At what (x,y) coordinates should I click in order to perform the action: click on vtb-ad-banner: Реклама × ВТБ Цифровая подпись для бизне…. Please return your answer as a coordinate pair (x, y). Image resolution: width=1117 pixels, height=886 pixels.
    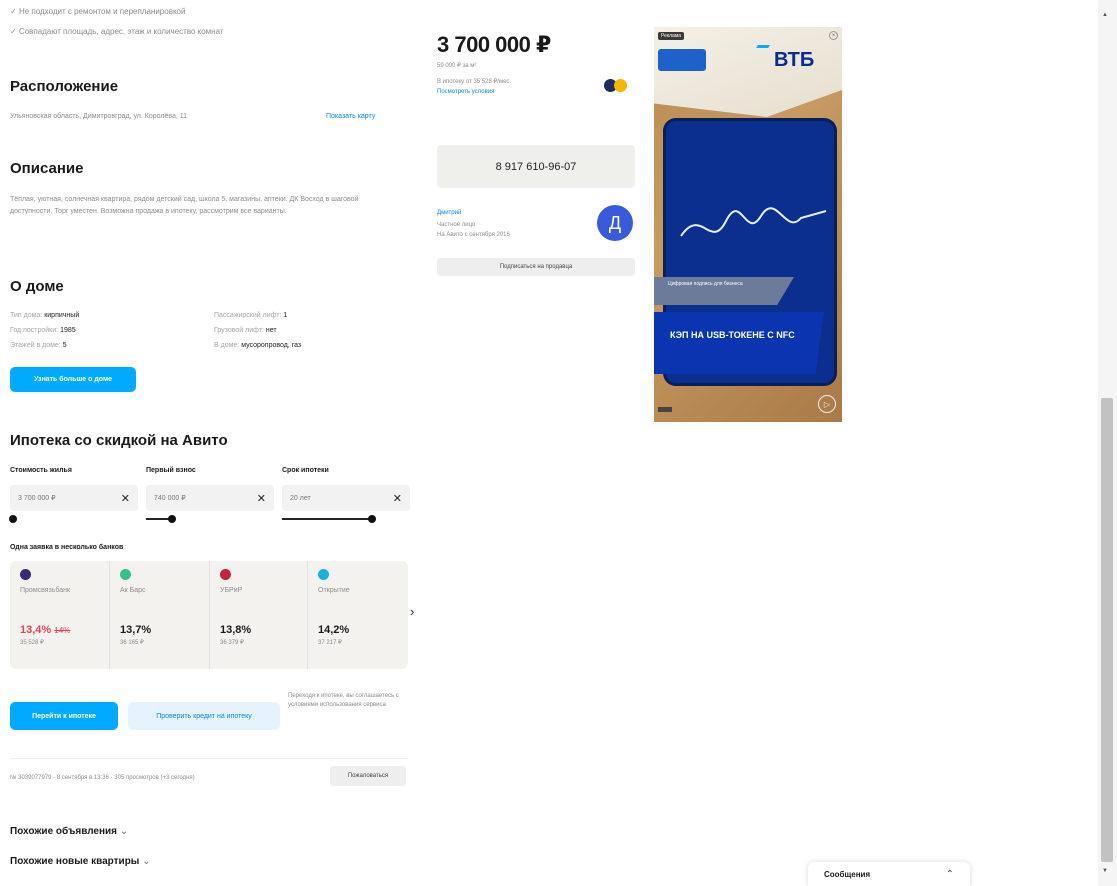
    Looking at the image, I should click on (748, 224).